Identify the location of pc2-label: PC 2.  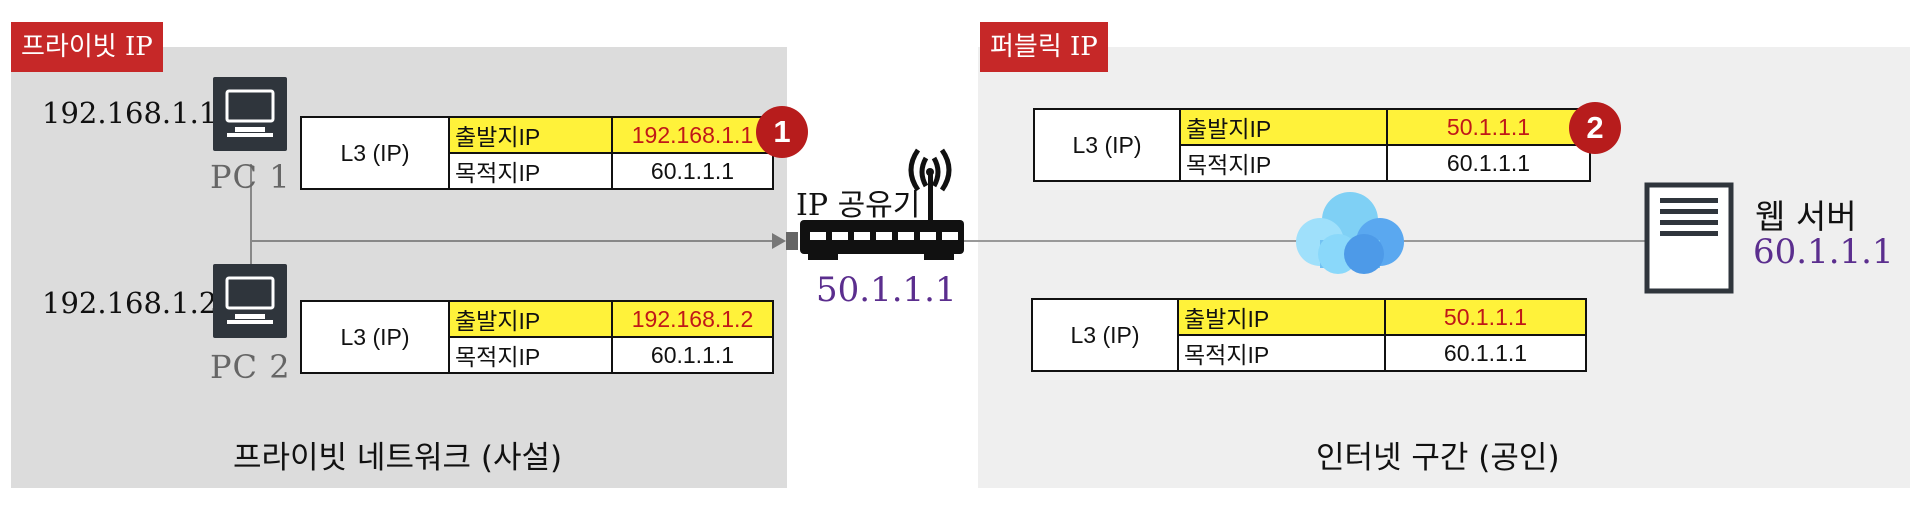
(250, 367).